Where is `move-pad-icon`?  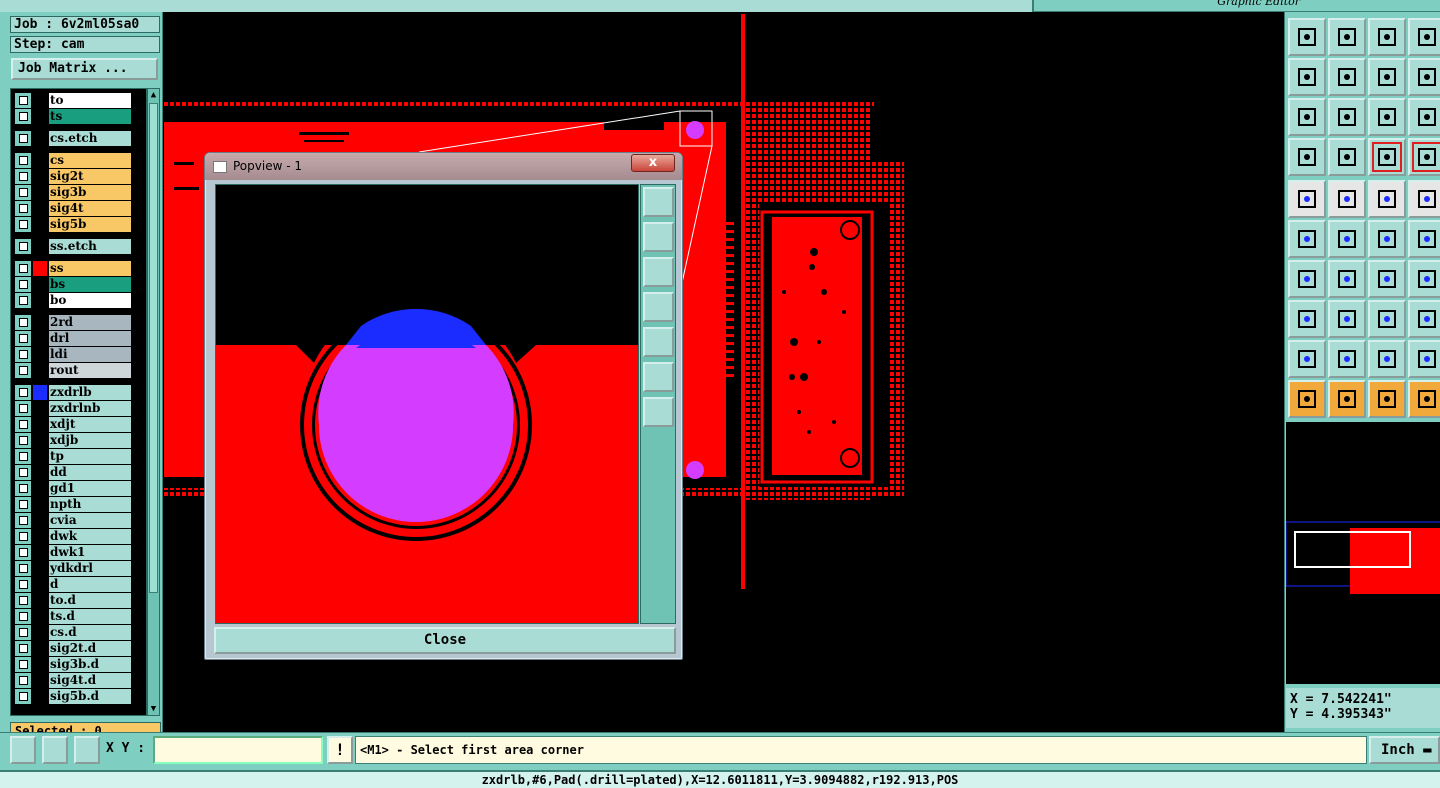 move-pad-icon is located at coordinates (1307, 319).